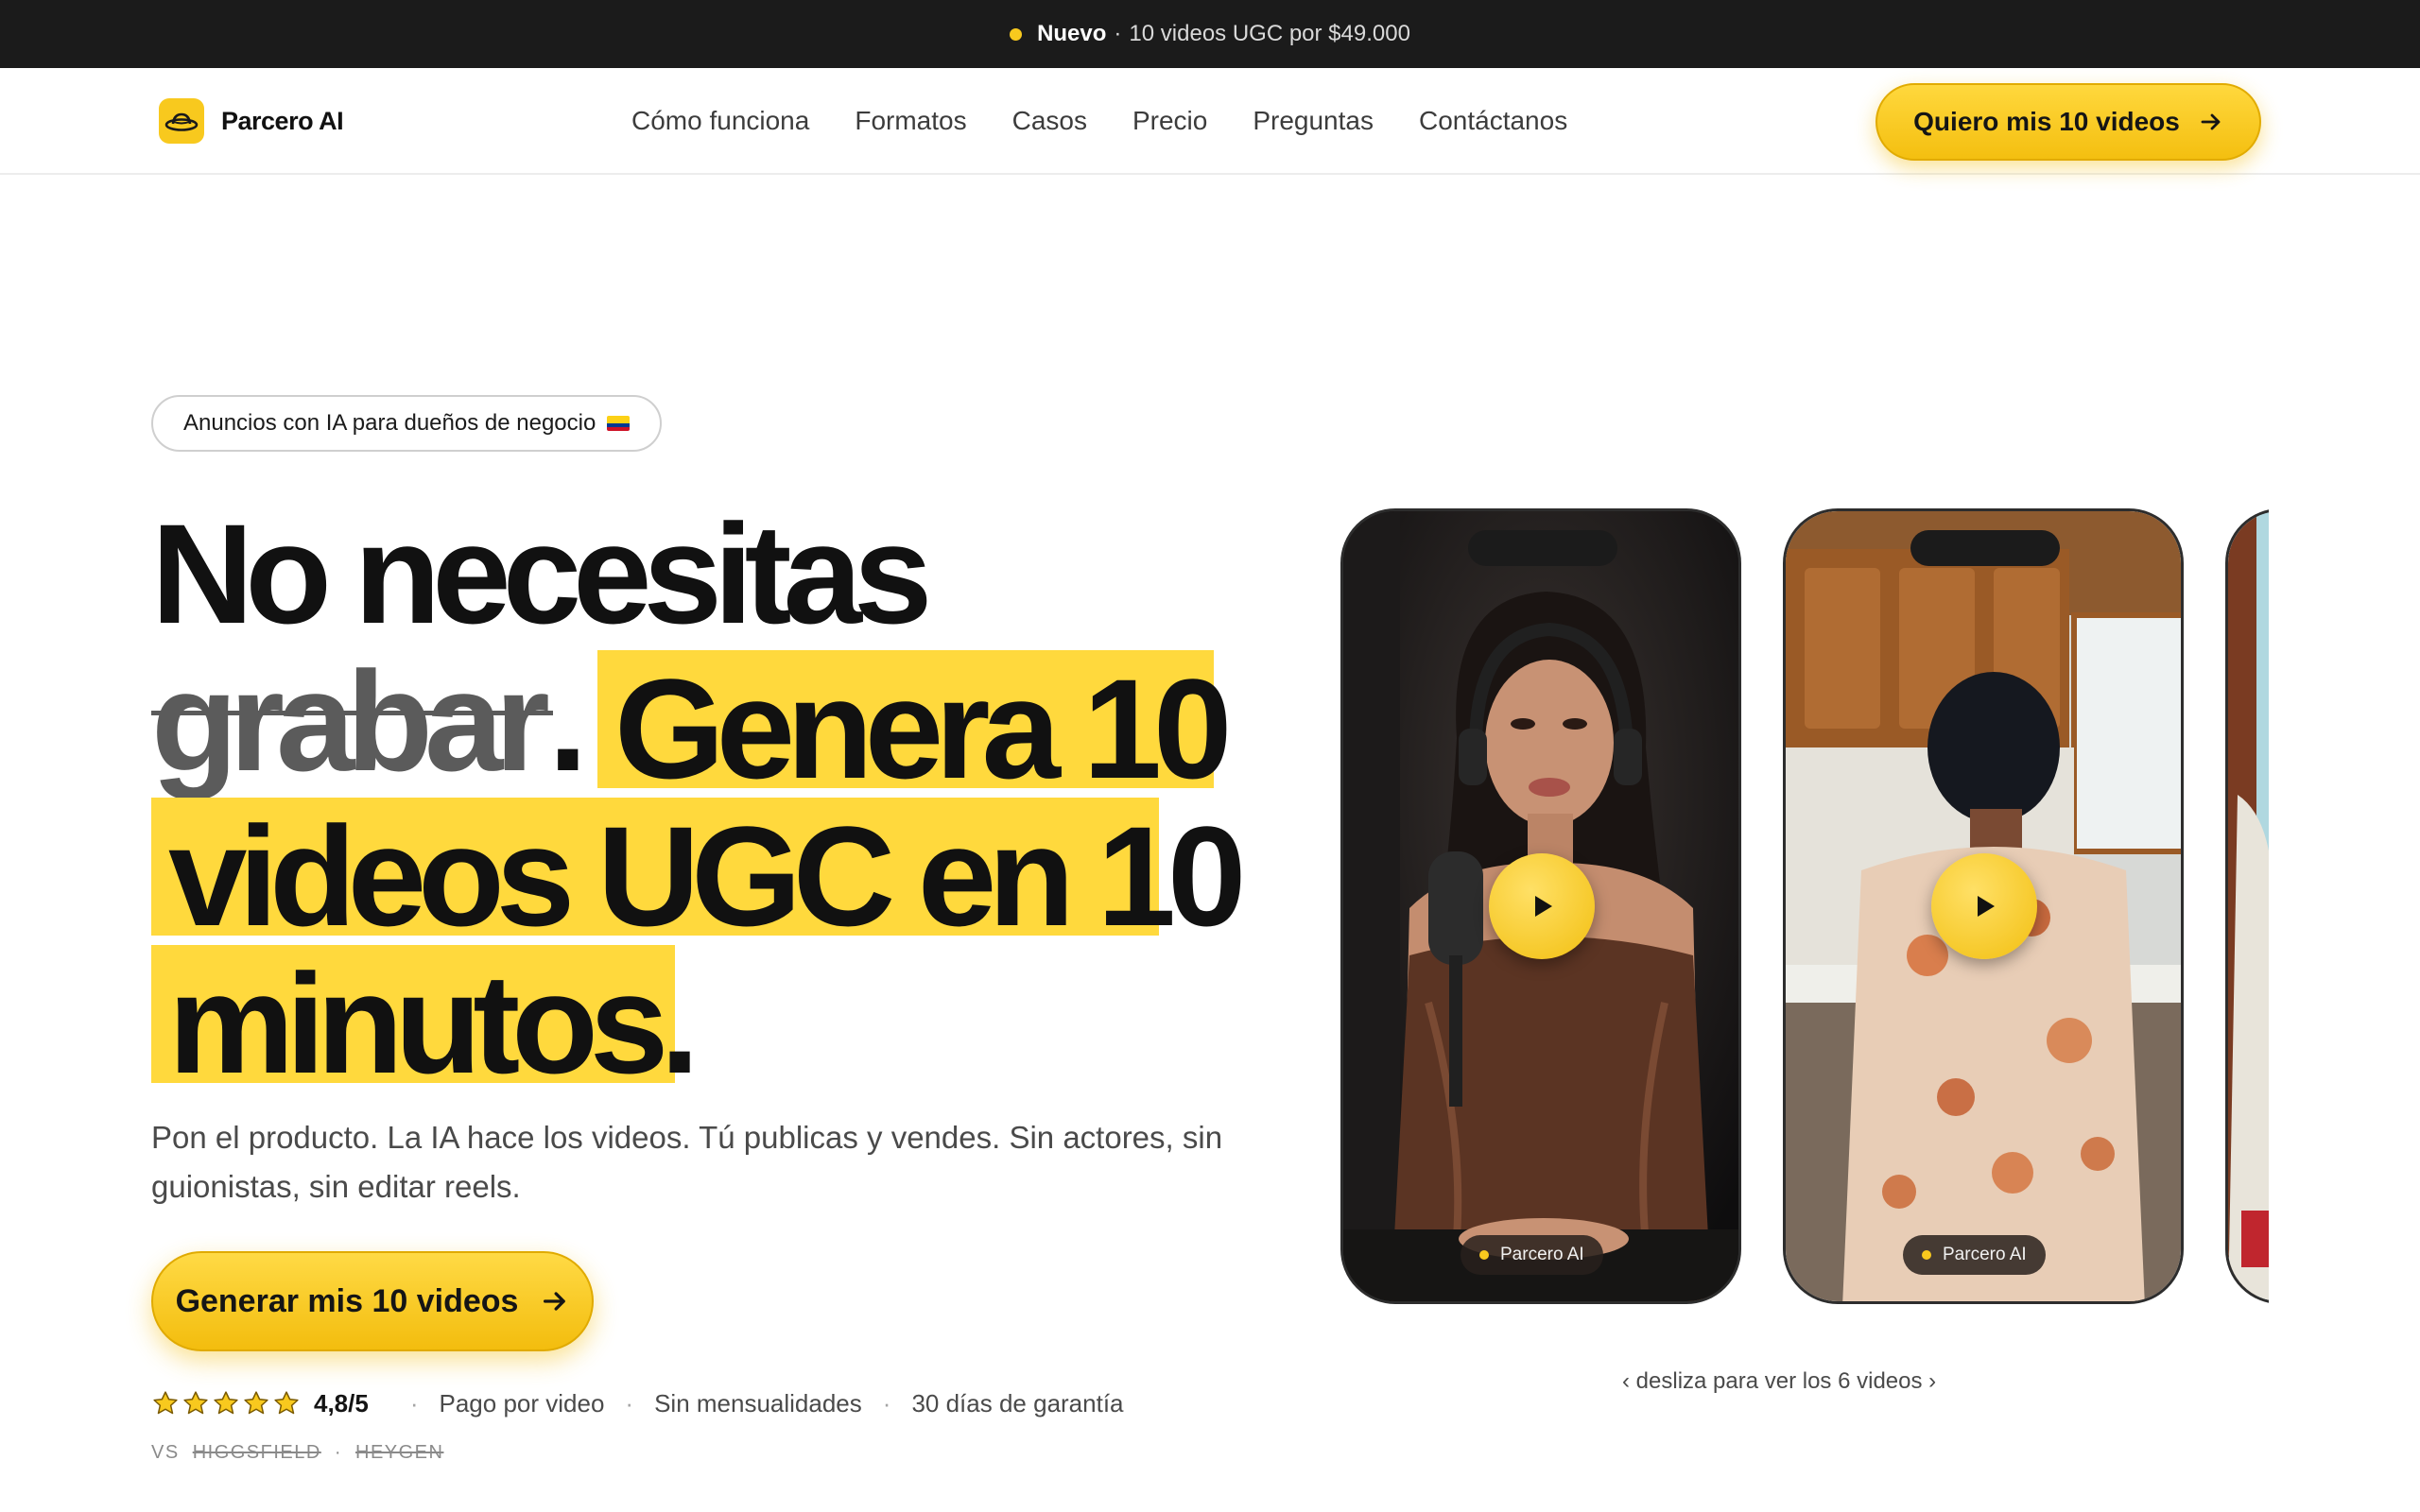  Describe the element at coordinates (389, 423) in the screenshot. I see `hero-badge-text: Anuncios con IA para dueños de negocio` at that location.